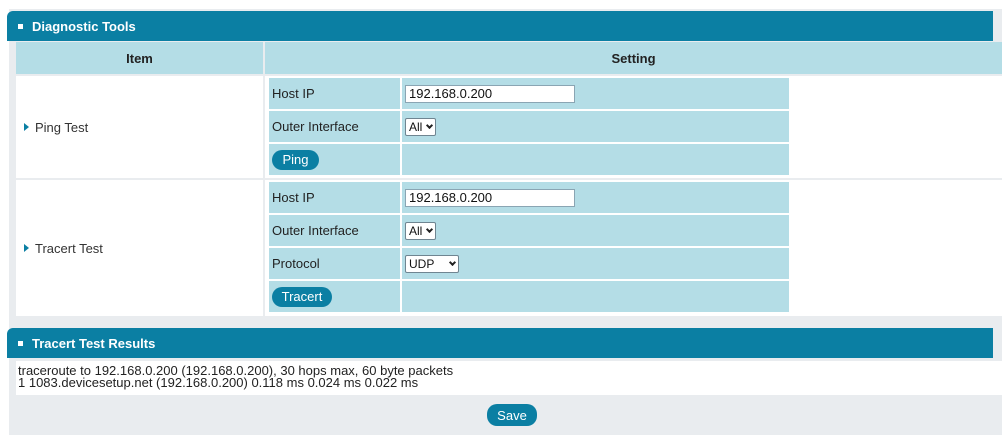 The image size is (1002, 435). I want to click on tracert-host-ip-input, so click(490, 197).